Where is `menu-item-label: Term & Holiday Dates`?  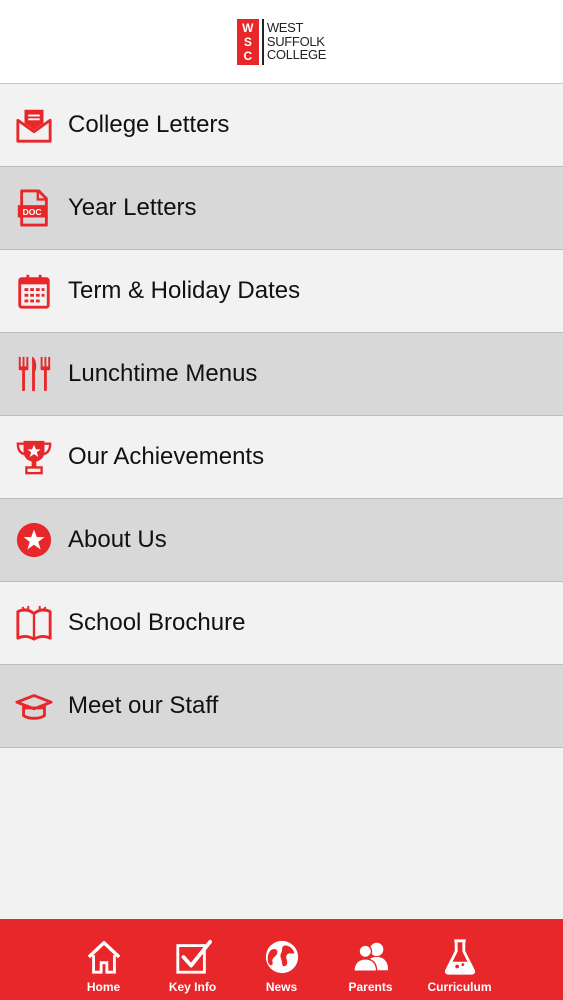
menu-item-label: Term & Holiday Dates is located at coordinates (184, 290).